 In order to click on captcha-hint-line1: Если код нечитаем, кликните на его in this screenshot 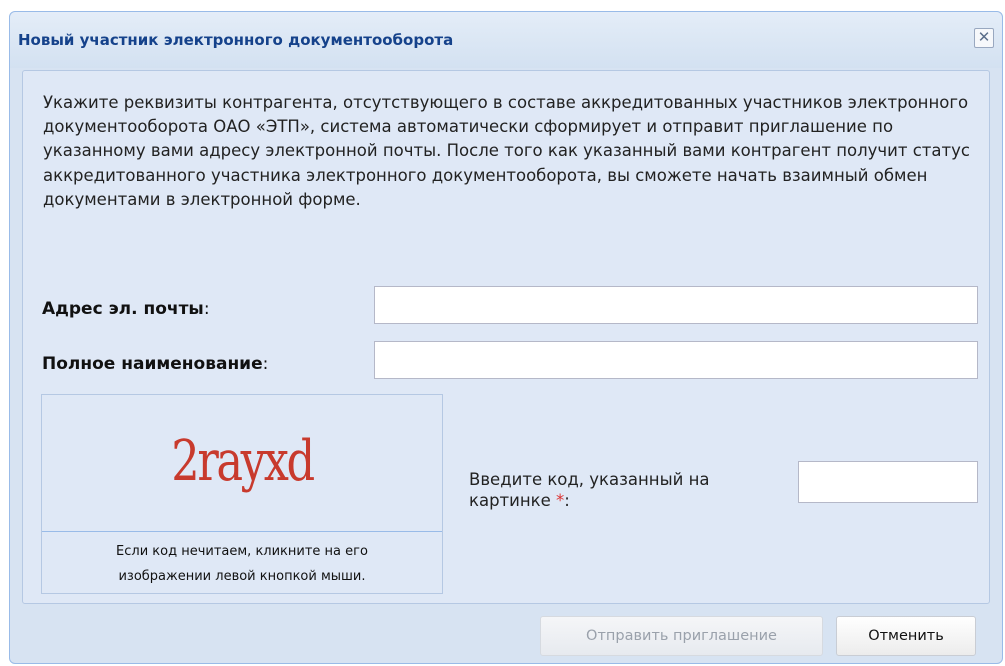, I will do `click(242, 551)`.